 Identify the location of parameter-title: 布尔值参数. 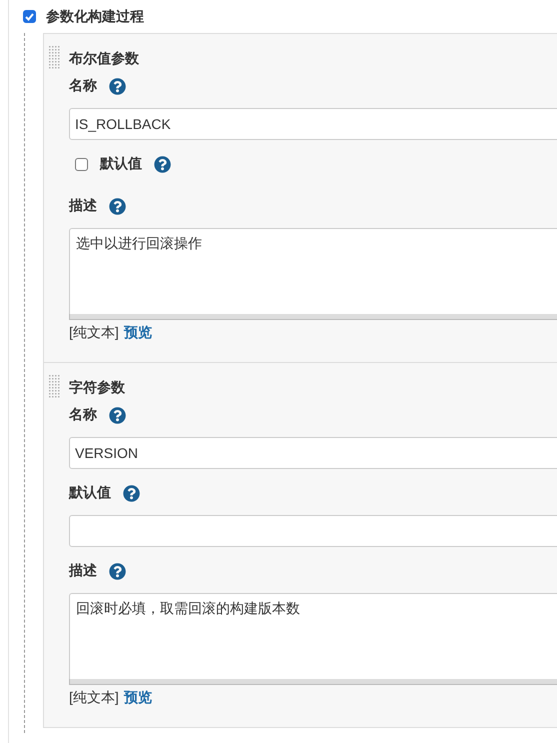
(104, 58).